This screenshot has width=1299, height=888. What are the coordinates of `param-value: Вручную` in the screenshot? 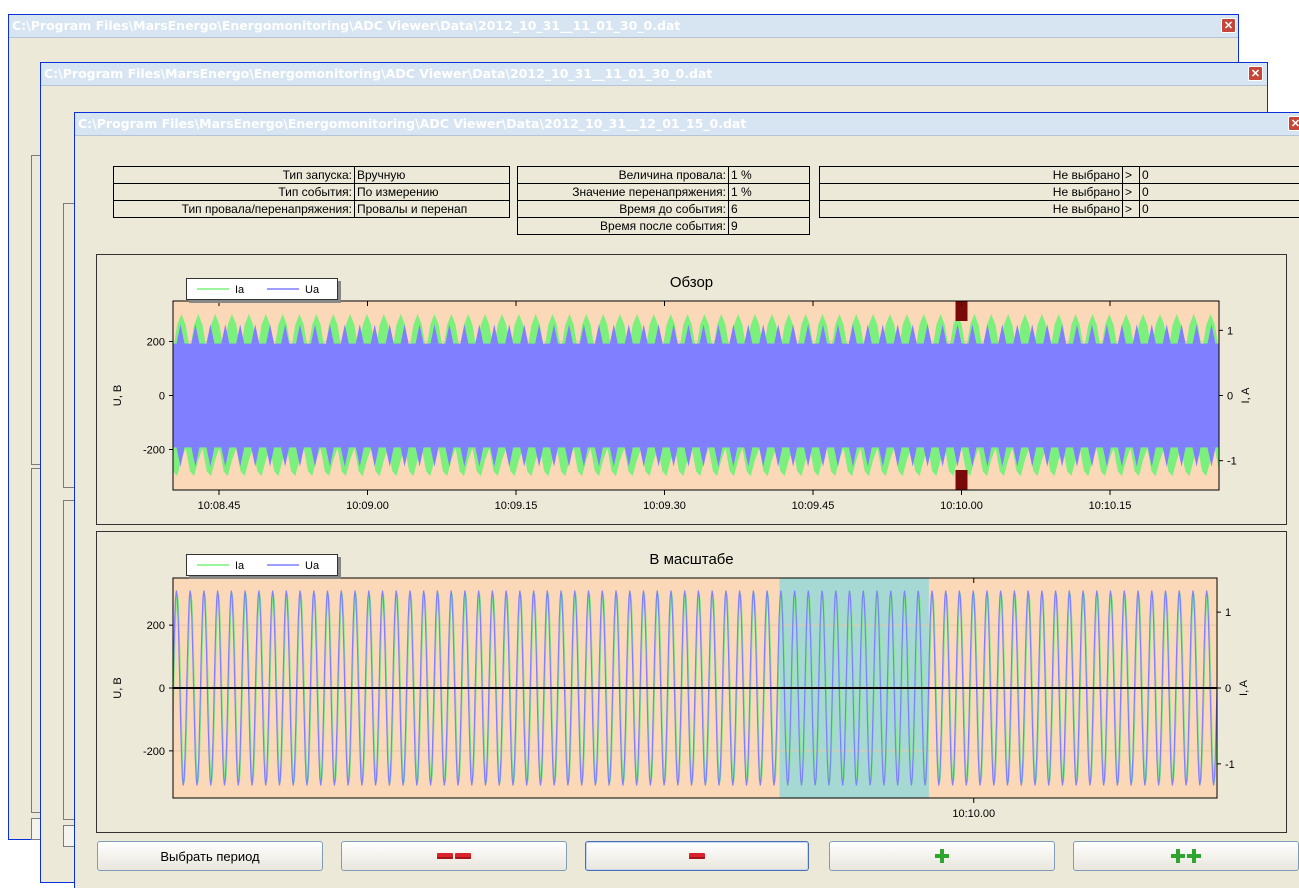 It's located at (432, 175).